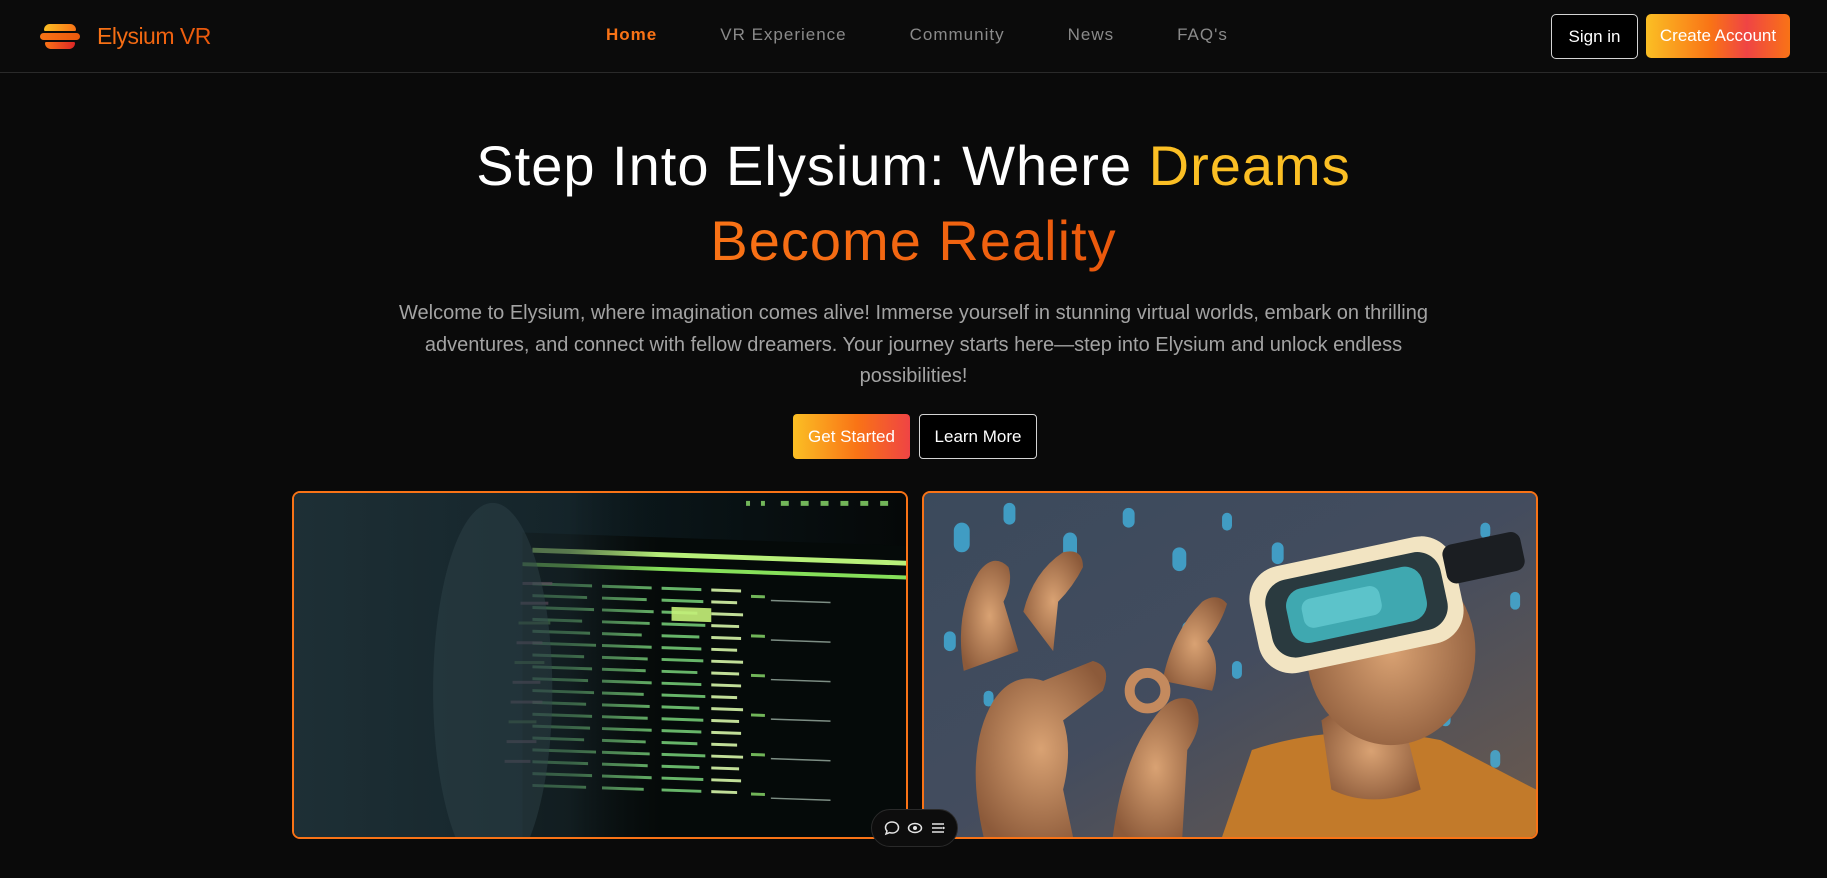 This screenshot has height=878, width=1827. Describe the element at coordinates (938, 828) in the screenshot. I see `menu-icon` at that location.